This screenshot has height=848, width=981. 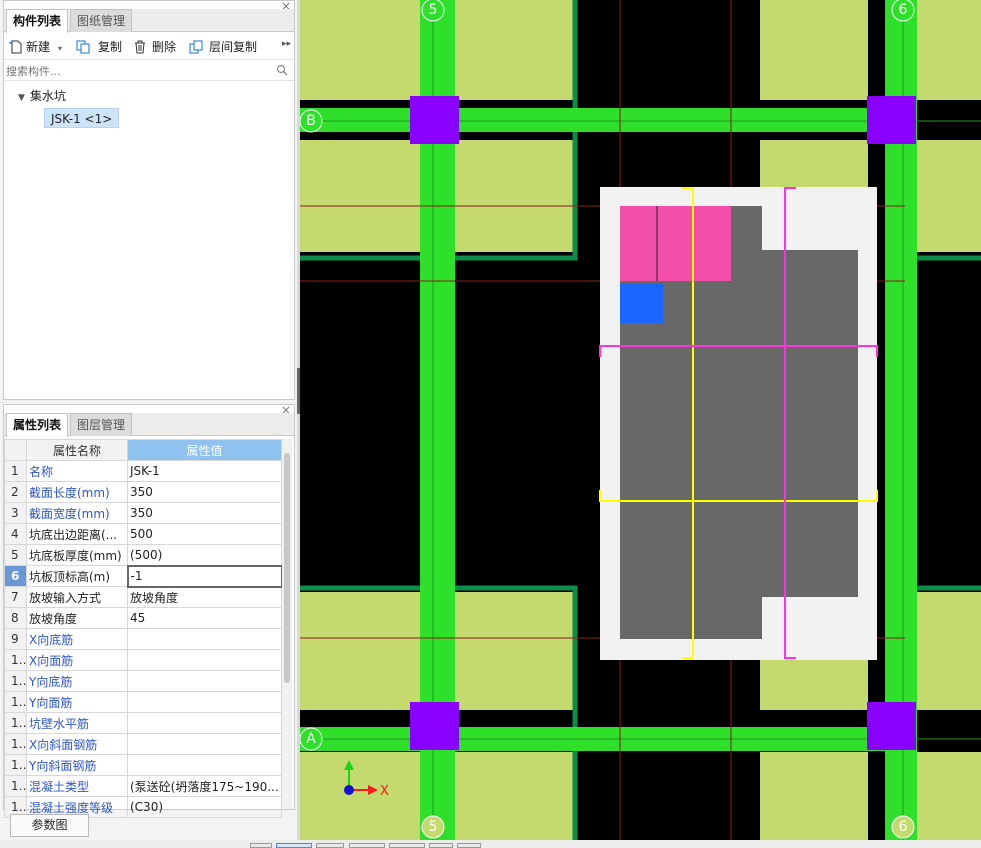 What do you see at coordinates (15, 744) in the screenshot?
I see `row-index: 14` at bounding box center [15, 744].